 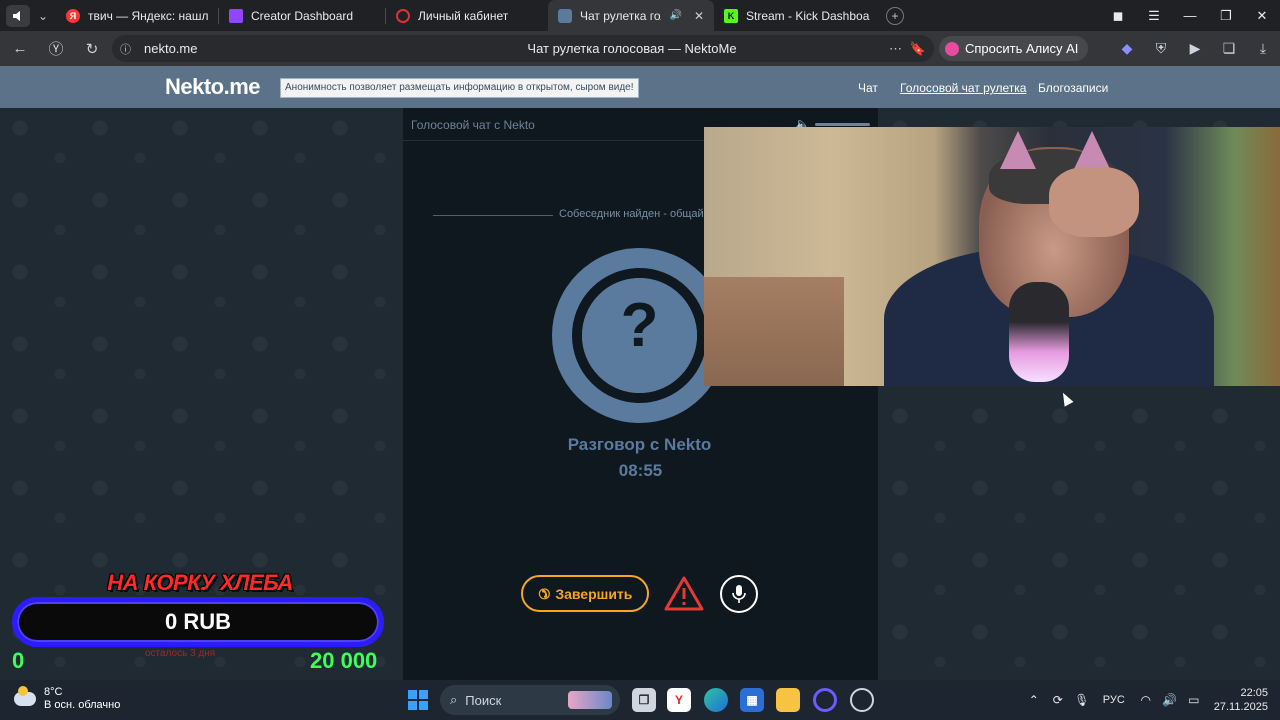 What do you see at coordinates (418, 700) in the screenshot?
I see `windows-start-icon` at bounding box center [418, 700].